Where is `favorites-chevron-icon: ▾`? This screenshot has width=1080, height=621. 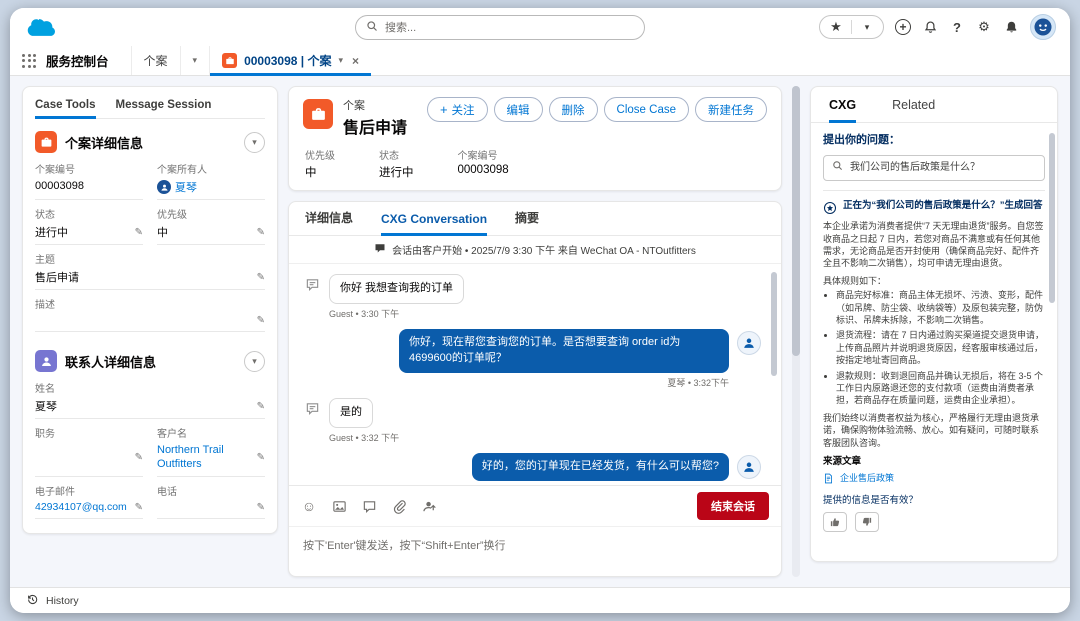 favorites-chevron-icon: ▾ is located at coordinates (867, 27).